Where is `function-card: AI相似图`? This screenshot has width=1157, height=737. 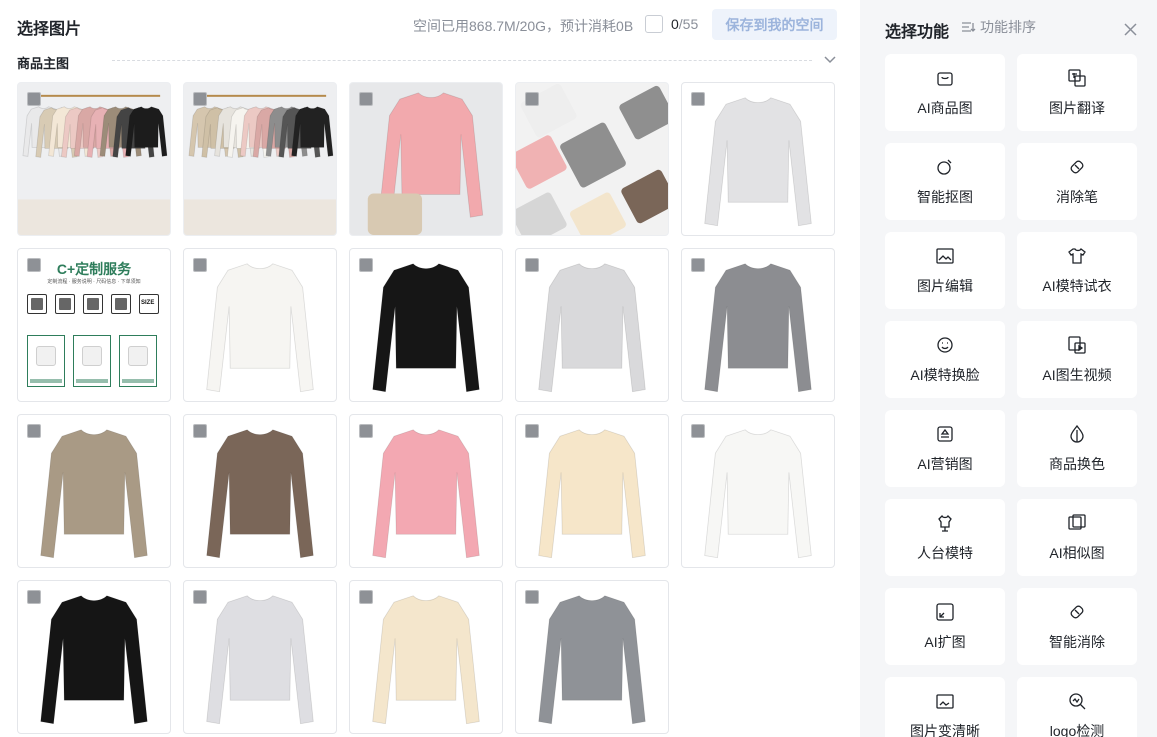 function-card: AI相似图 is located at coordinates (1077, 537).